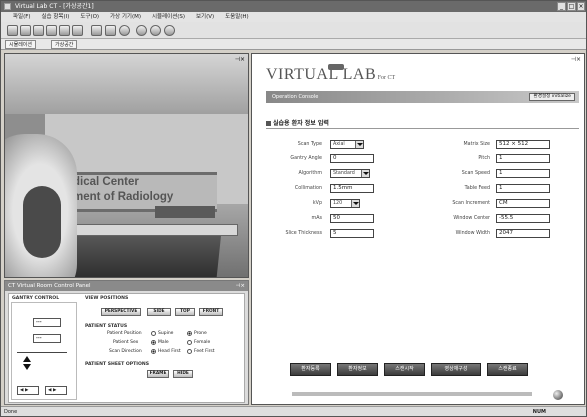 This screenshot has width=587, height=417. Describe the element at coordinates (189, 351) in the screenshot. I see `feet-first-radio` at that location.